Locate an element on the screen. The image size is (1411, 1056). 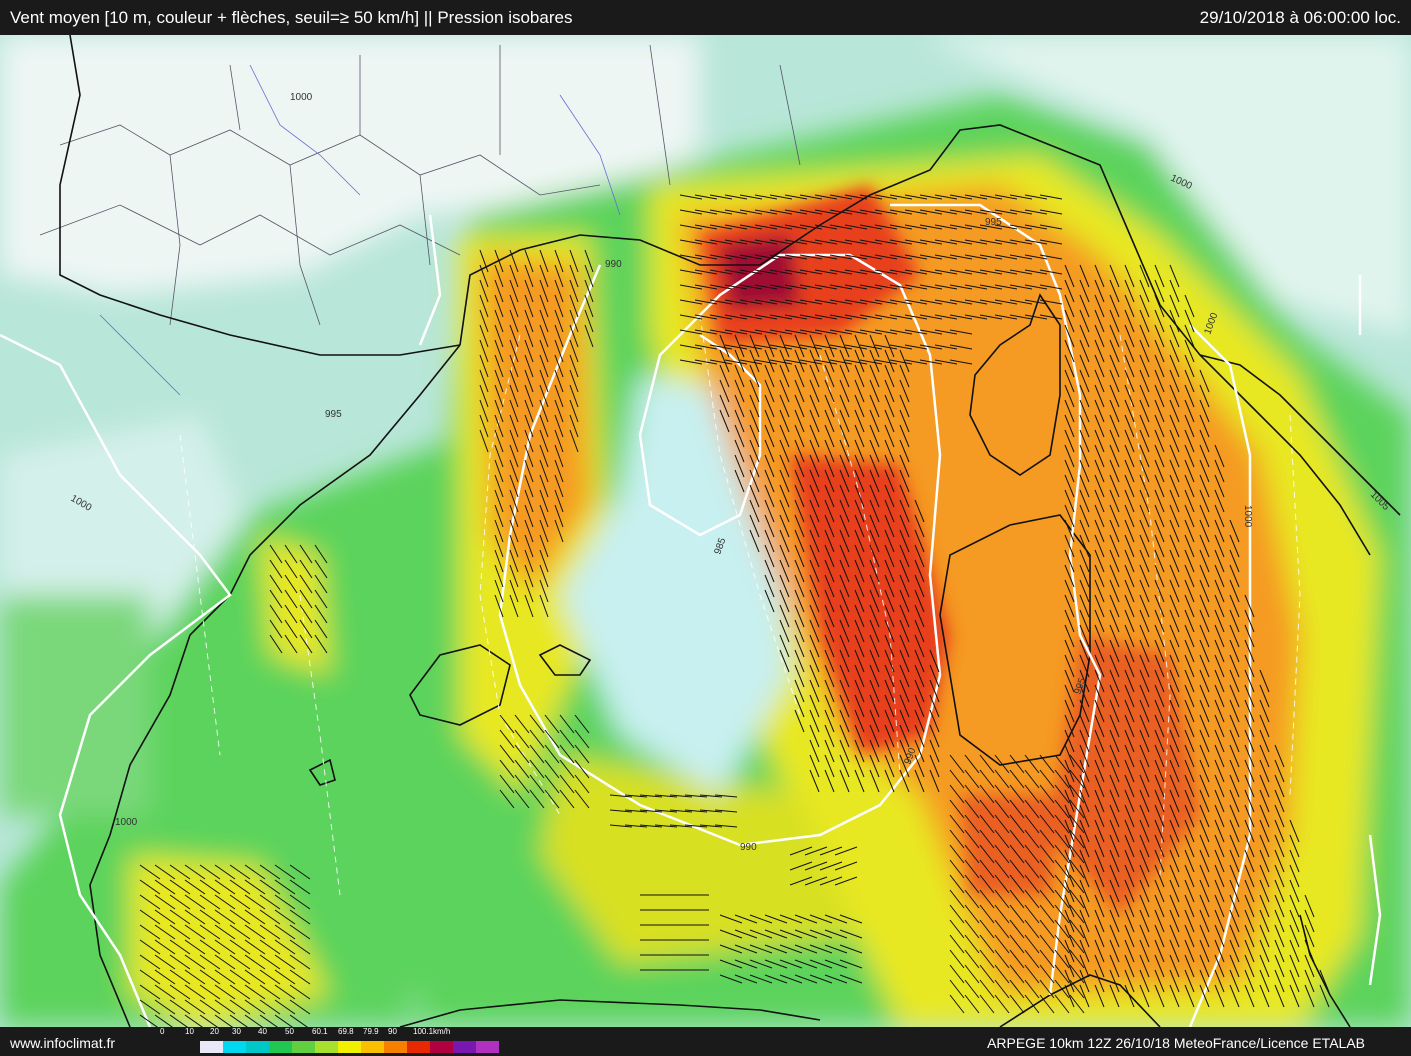
legend-label: 79.9 is located at coordinates (371, 1031).